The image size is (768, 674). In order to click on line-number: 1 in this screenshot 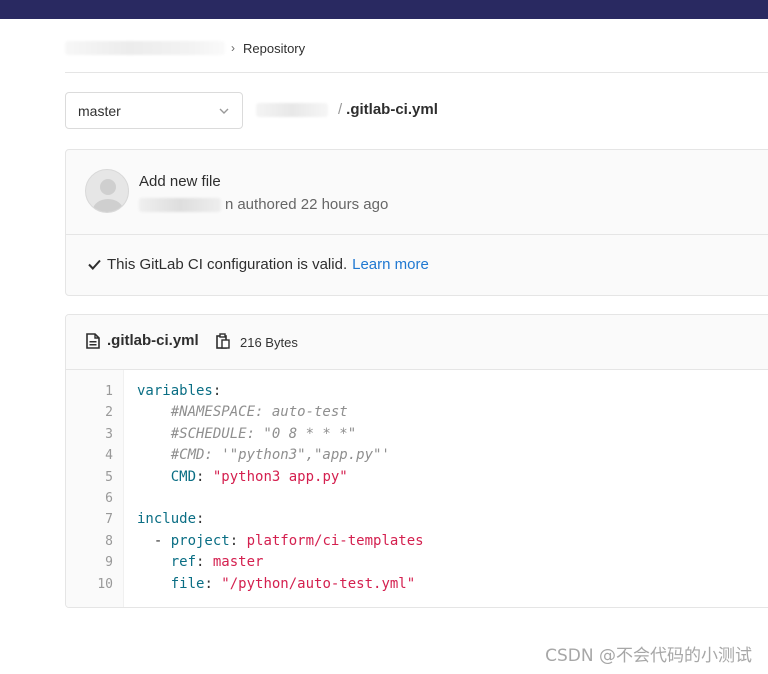, I will do `click(93, 391)`.